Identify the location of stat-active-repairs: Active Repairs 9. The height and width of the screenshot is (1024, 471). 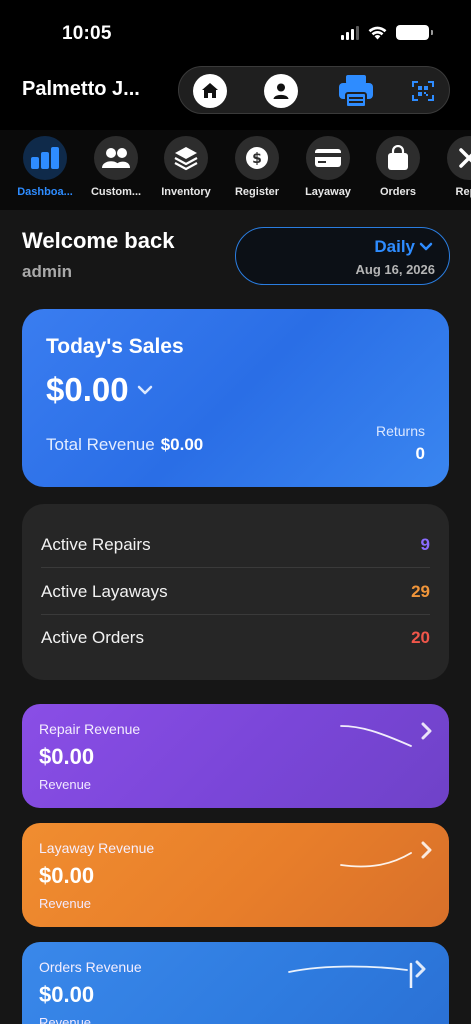
(235, 545).